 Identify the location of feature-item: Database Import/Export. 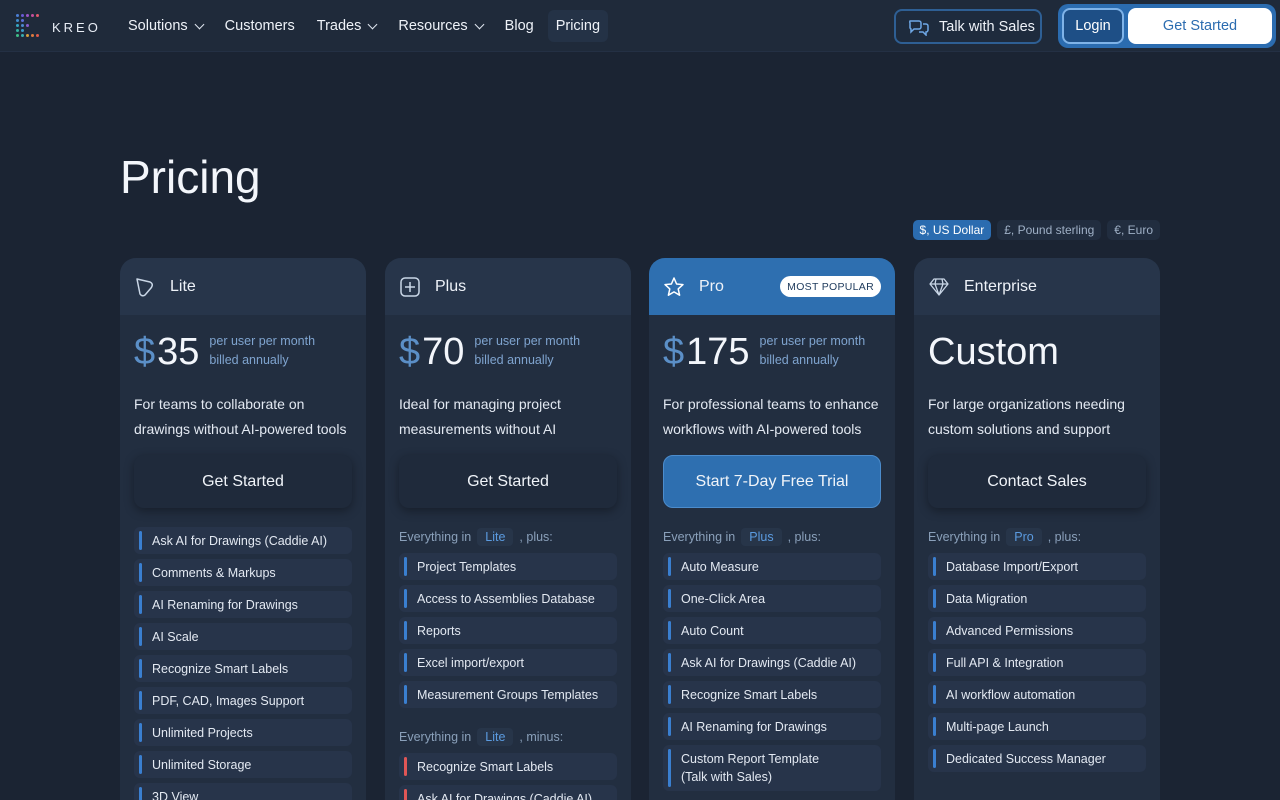
(1037, 566).